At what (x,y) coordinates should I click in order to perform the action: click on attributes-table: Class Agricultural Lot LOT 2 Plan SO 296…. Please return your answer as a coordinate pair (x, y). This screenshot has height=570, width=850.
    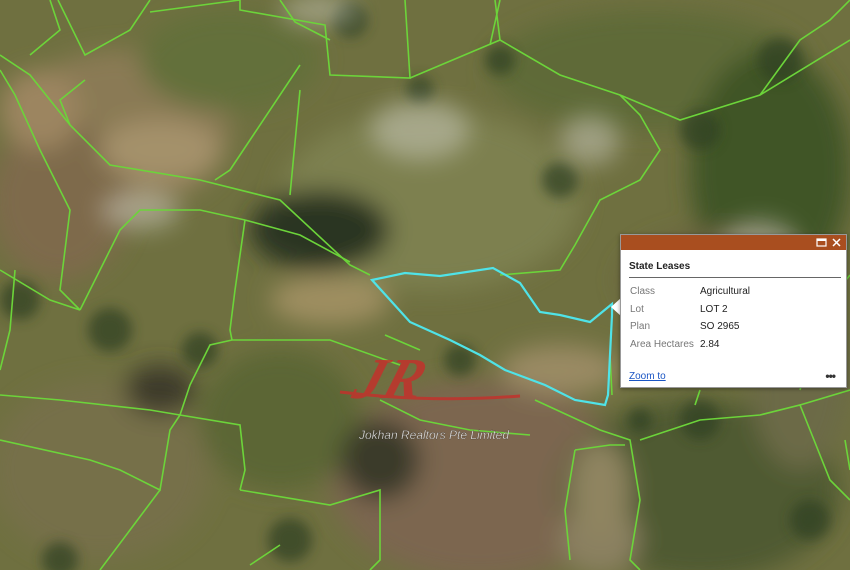
    Looking at the image, I should click on (735, 318).